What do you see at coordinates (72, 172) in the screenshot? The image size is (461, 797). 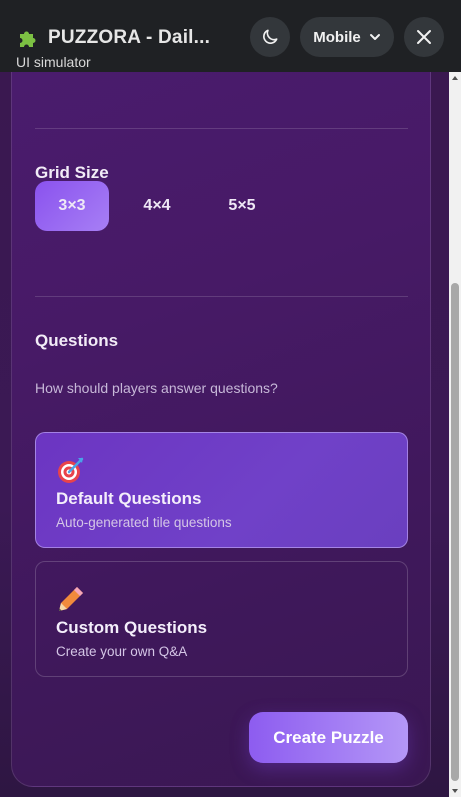 I see `grid-size-heading: Grid Size` at bounding box center [72, 172].